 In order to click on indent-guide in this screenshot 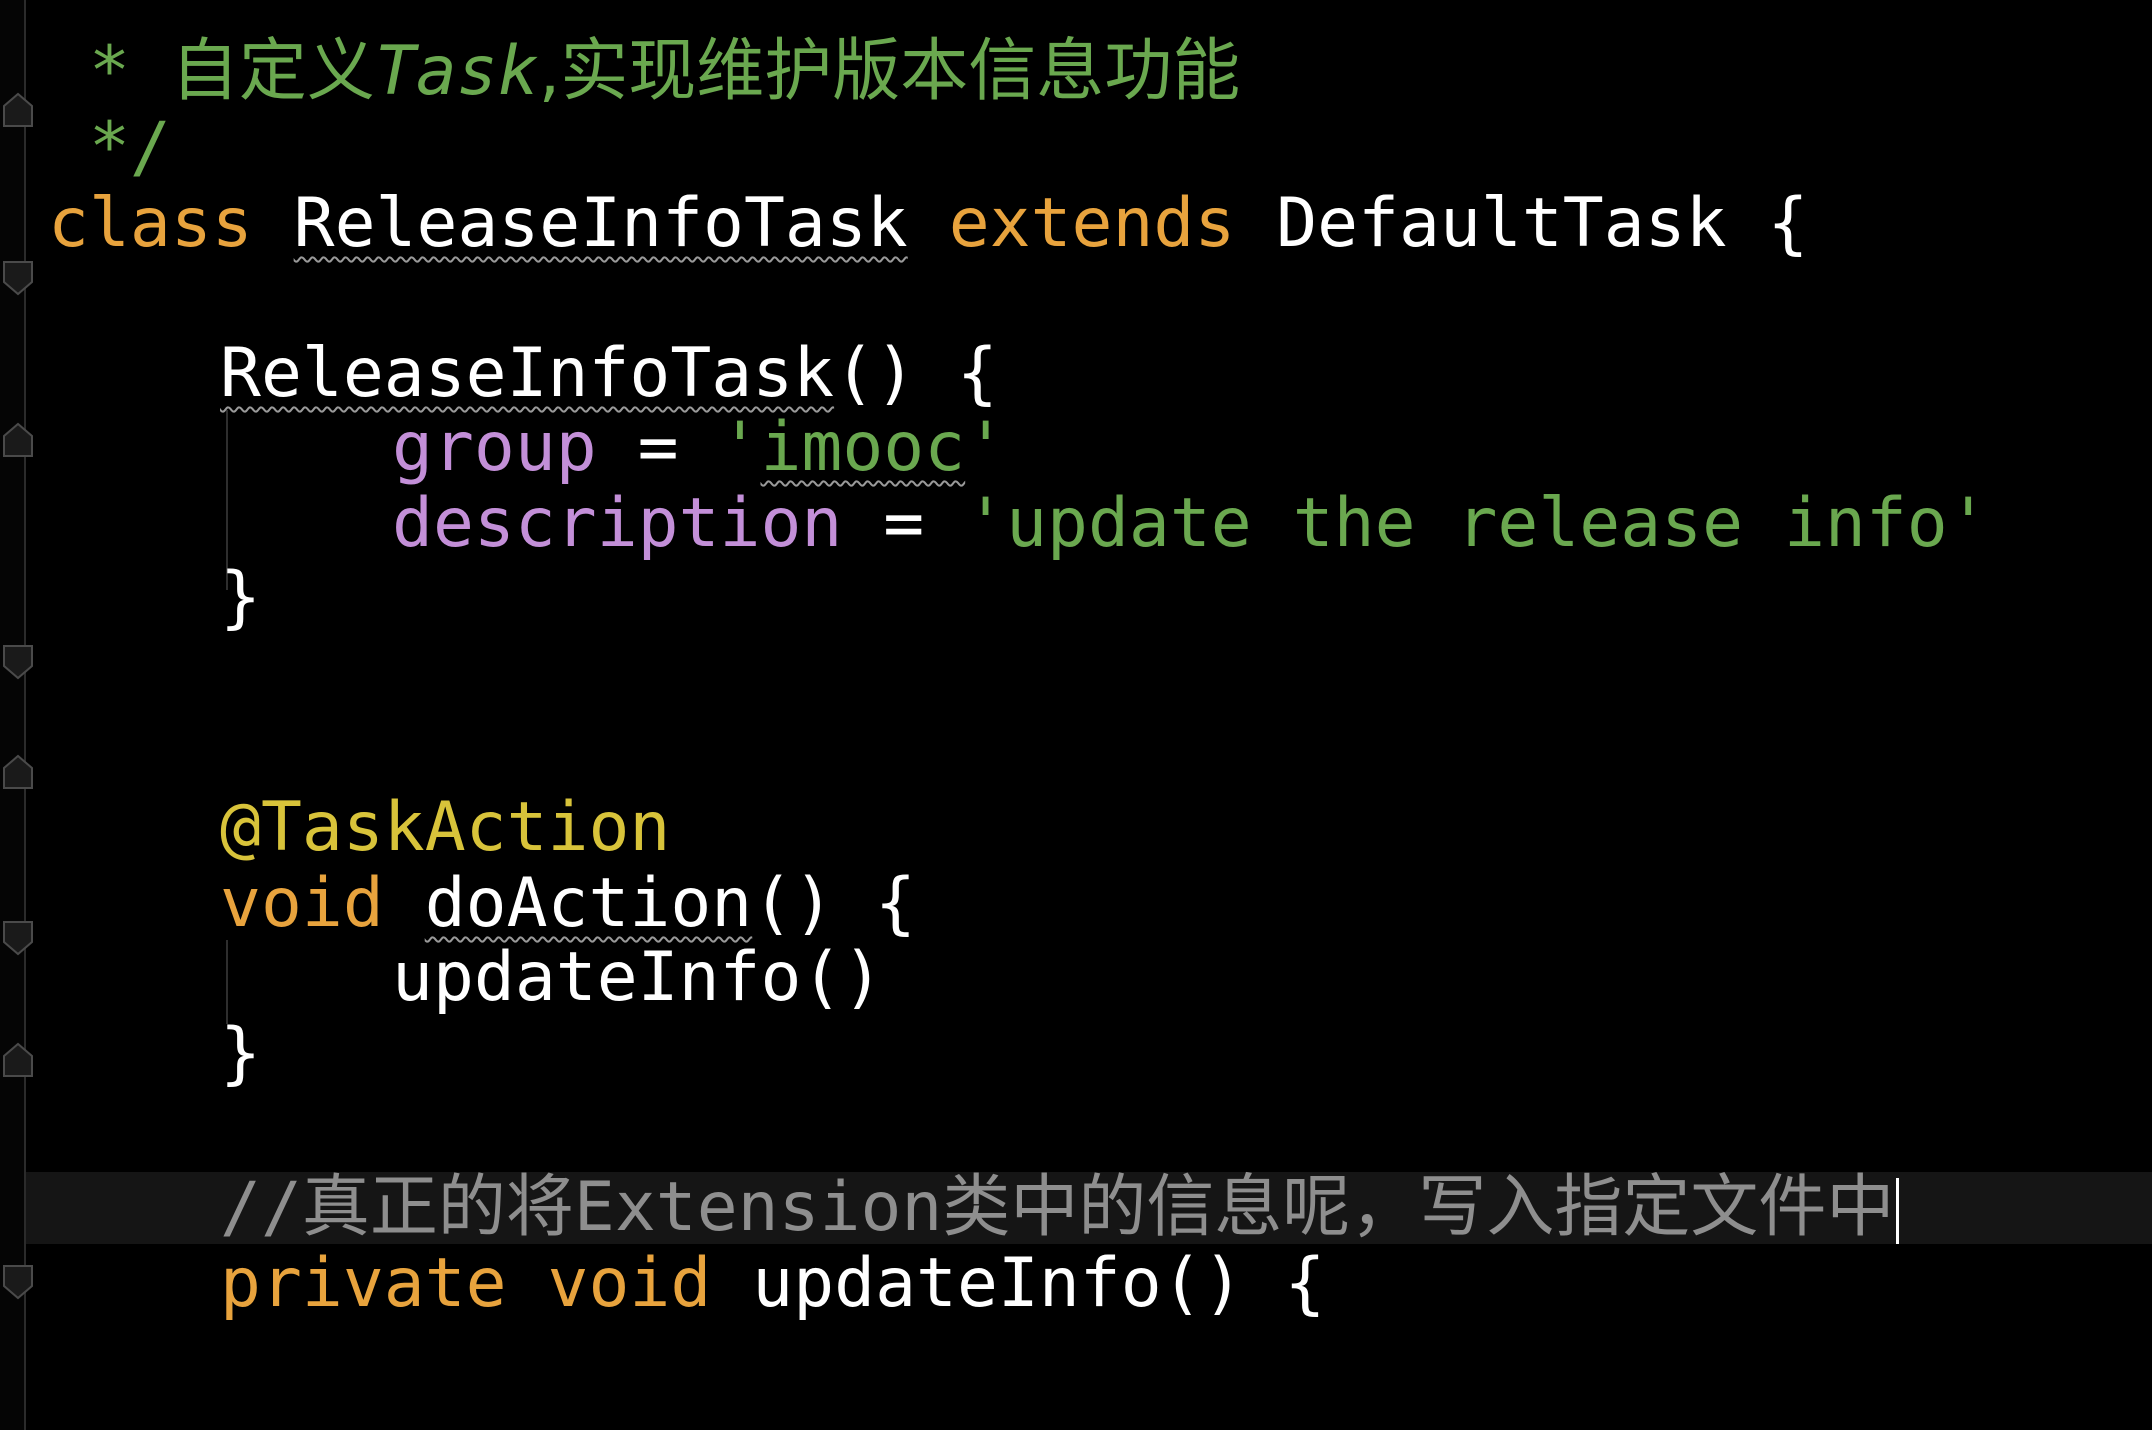, I will do `click(227, 982)`.